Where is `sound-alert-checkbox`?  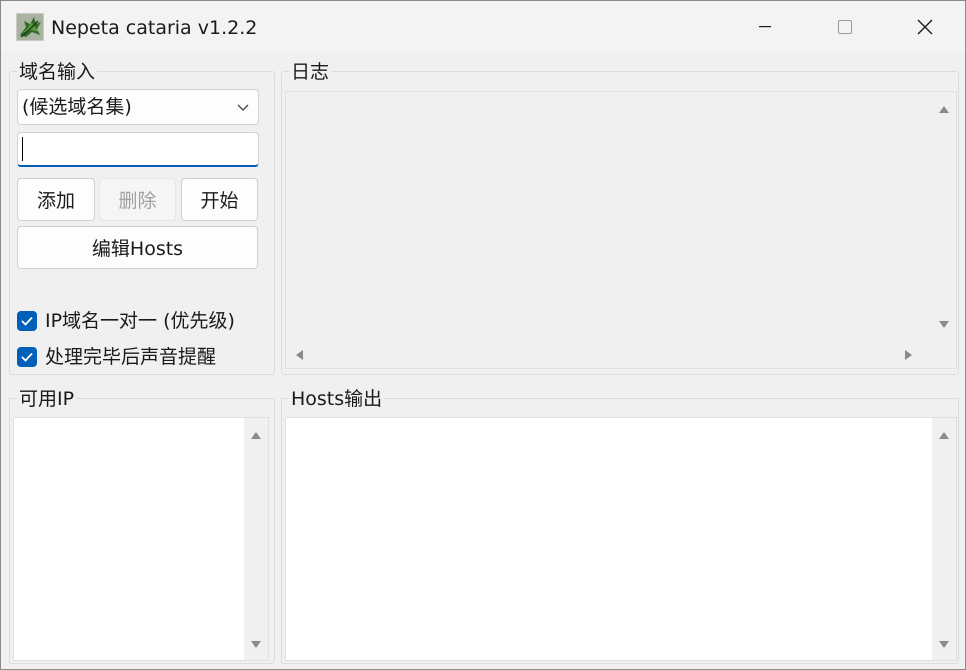 sound-alert-checkbox is located at coordinates (27, 357).